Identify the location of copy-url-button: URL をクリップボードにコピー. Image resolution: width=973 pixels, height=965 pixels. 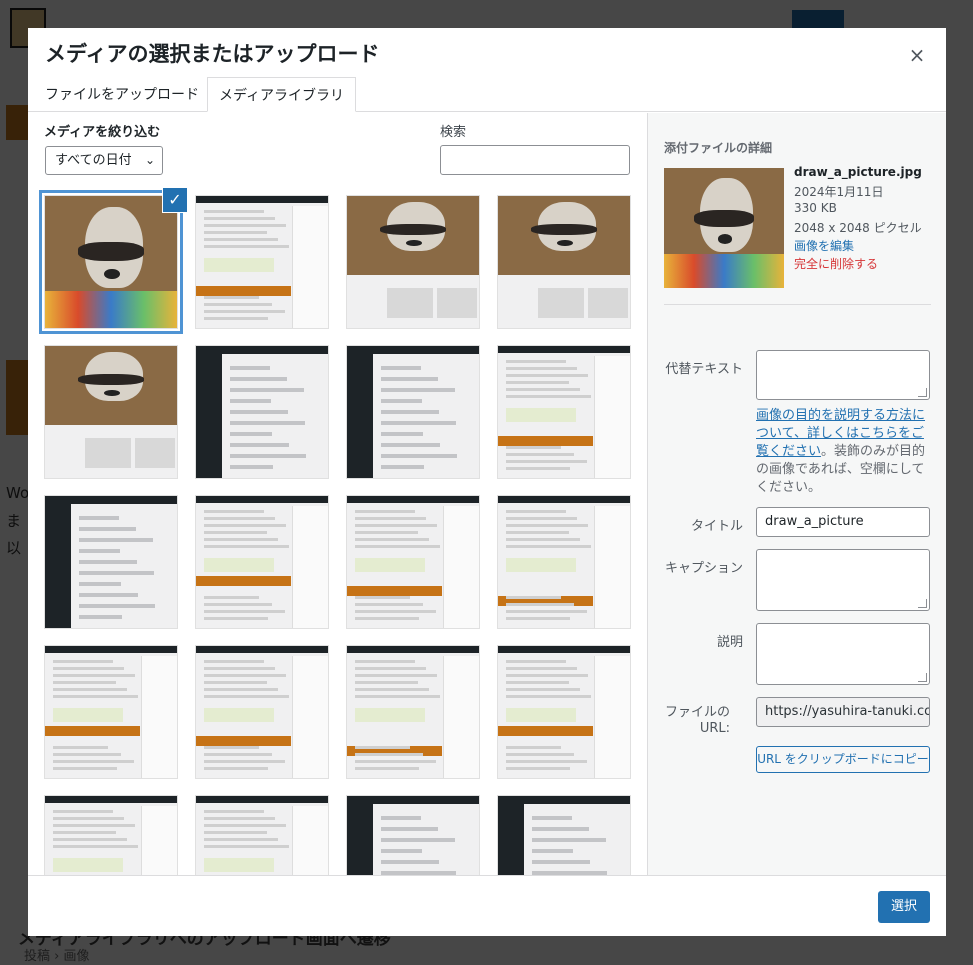
(843, 759).